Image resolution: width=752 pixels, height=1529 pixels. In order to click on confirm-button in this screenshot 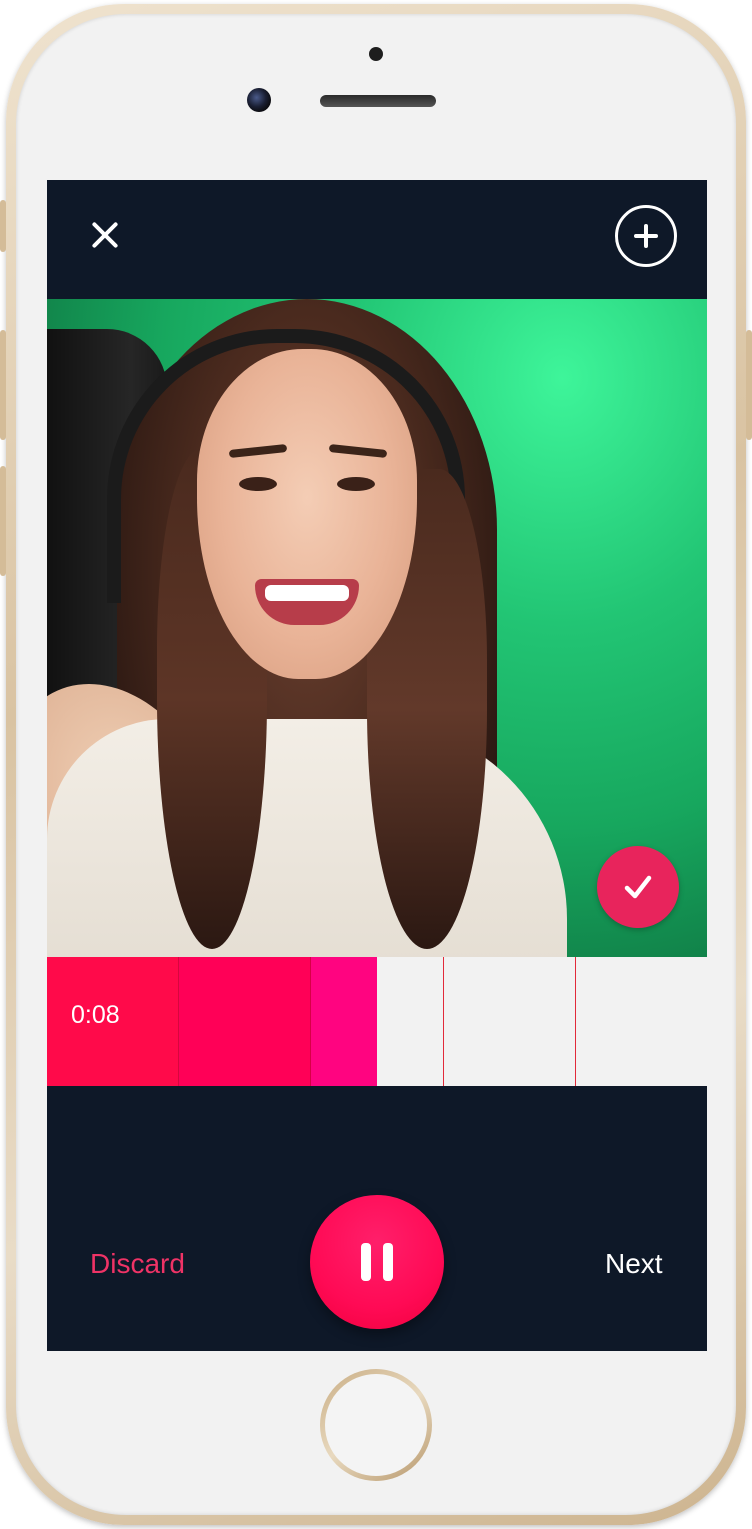, I will do `click(638, 887)`.